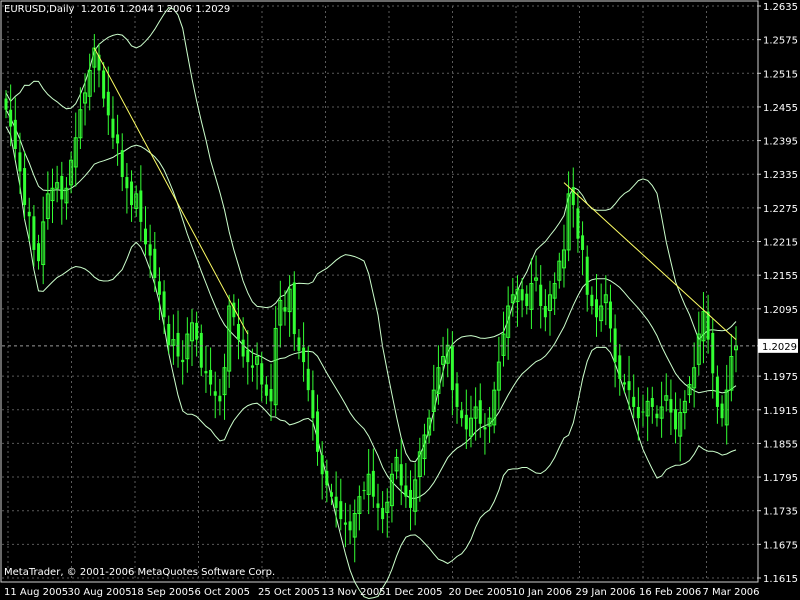  Describe the element at coordinates (779, 347) in the screenshot. I see `last-price-label: 1.2029` at that location.